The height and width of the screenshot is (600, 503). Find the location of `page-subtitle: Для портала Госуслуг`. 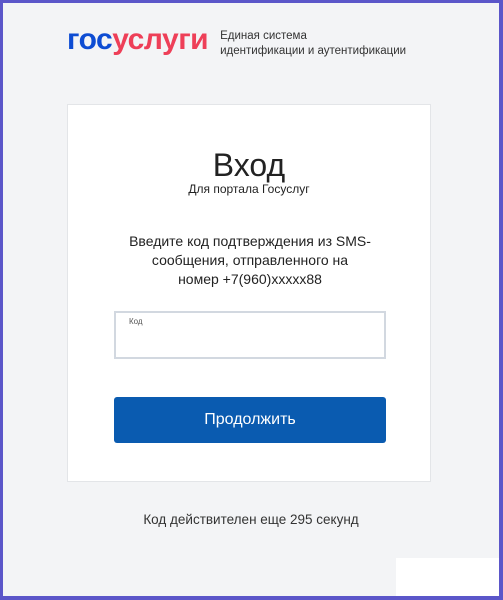

page-subtitle: Для портала Госуслуг is located at coordinates (249, 189).